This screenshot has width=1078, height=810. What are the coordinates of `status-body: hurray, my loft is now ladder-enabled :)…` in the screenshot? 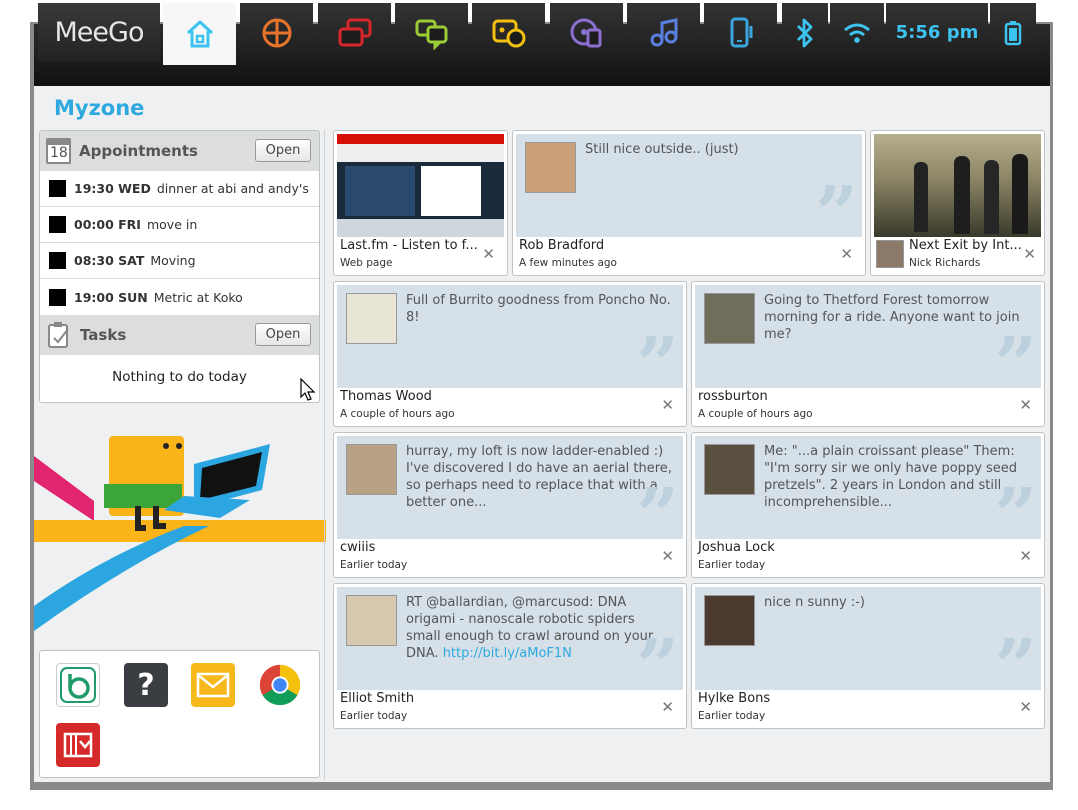 It's located at (510, 487).